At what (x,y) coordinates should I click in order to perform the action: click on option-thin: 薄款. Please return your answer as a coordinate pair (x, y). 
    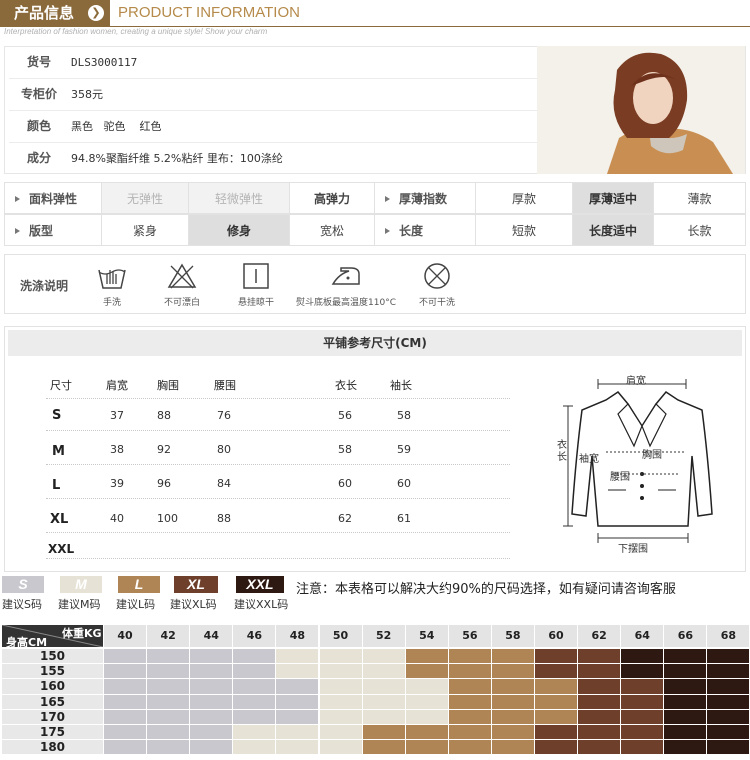
    Looking at the image, I should click on (699, 198).